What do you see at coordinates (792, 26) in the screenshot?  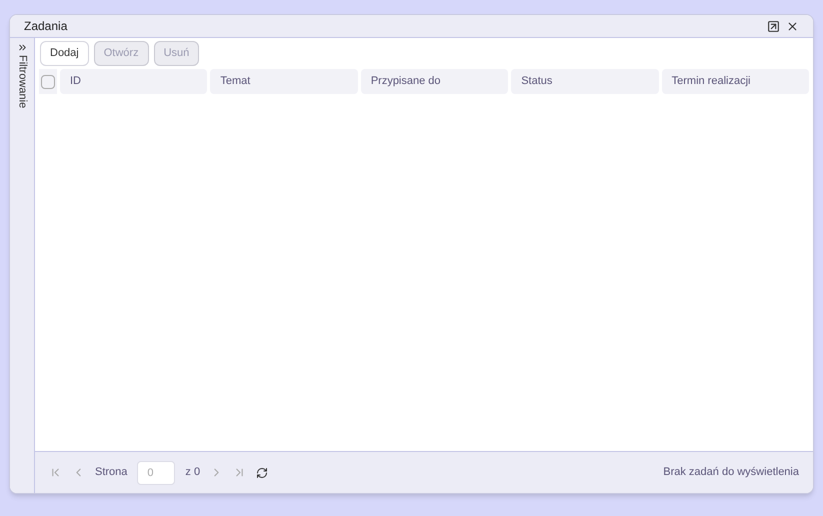 I see `close-icon` at bounding box center [792, 26].